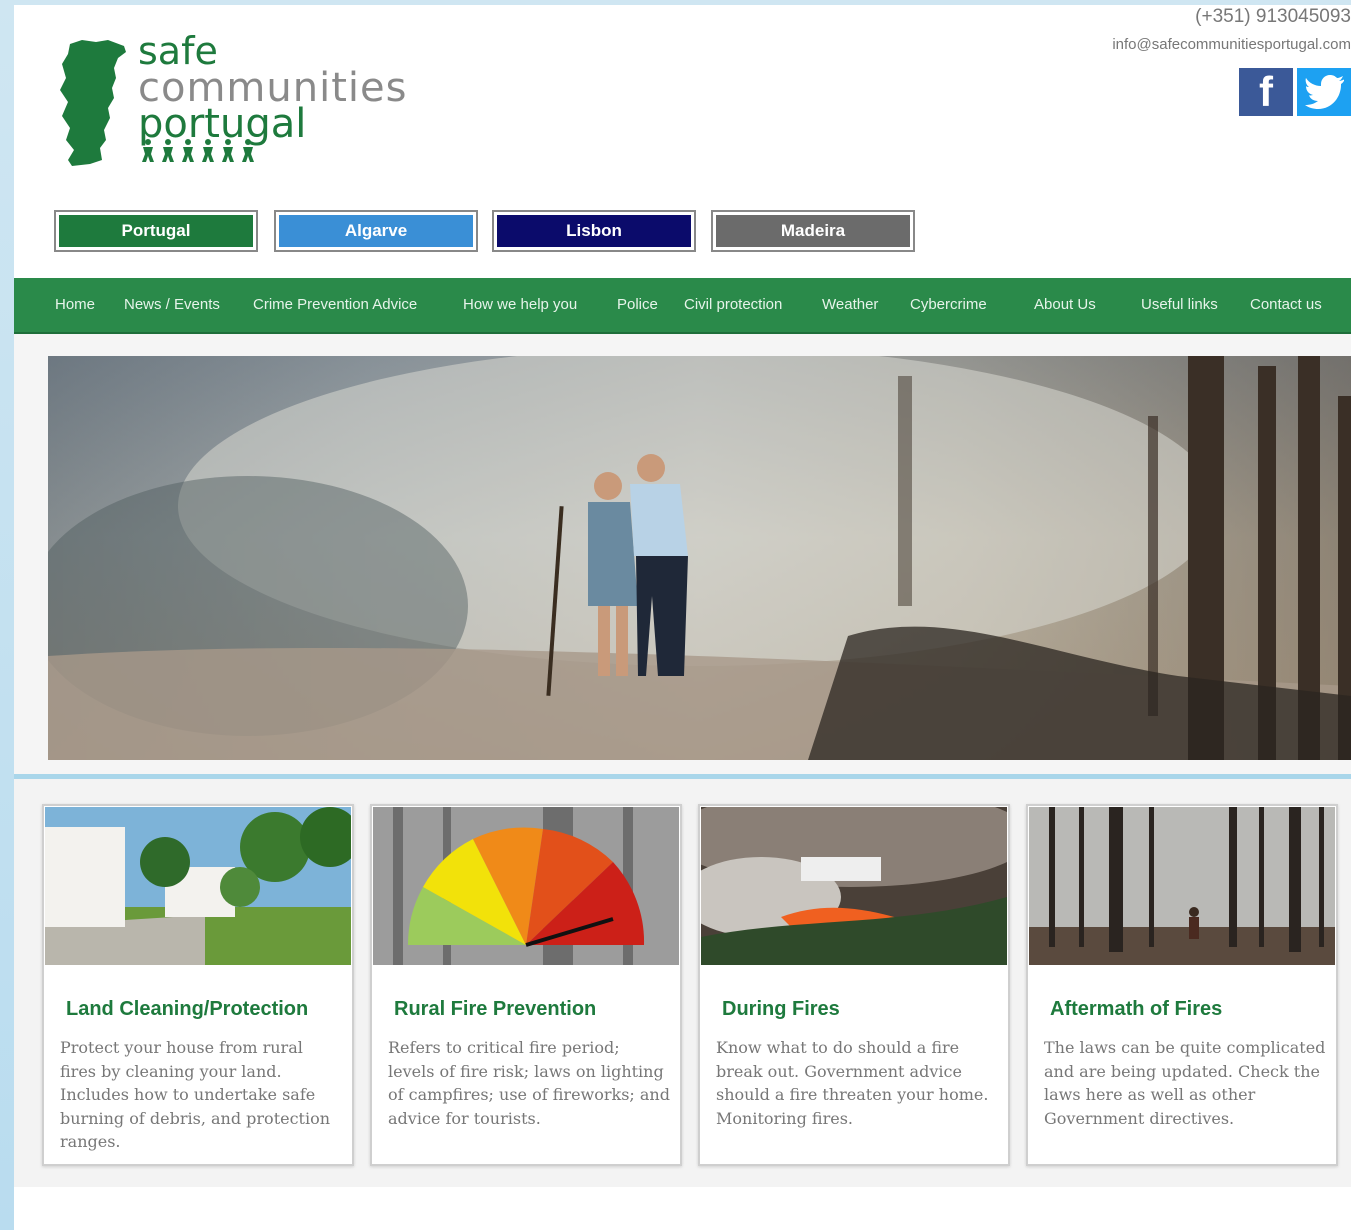 This screenshot has height=1230, width=1351. Describe the element at coordinates (178, 51) in the screenshot. I see `logo-word-safe: safe` at that location.